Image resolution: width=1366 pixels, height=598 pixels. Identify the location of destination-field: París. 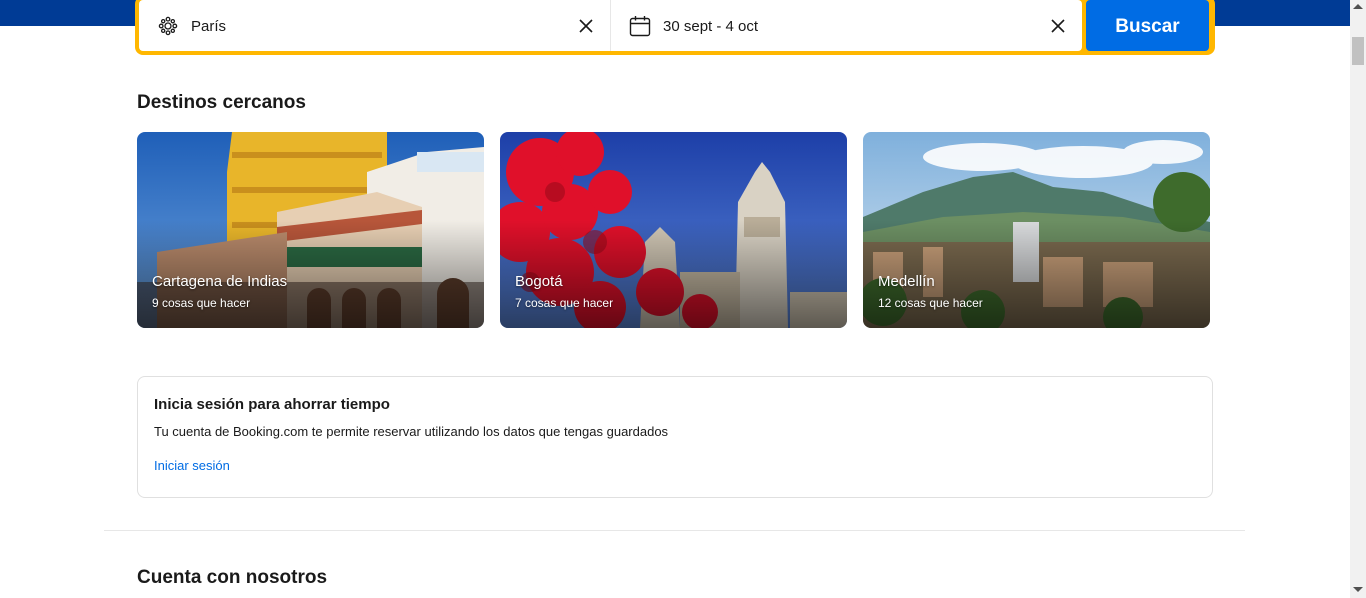
(374, 25).